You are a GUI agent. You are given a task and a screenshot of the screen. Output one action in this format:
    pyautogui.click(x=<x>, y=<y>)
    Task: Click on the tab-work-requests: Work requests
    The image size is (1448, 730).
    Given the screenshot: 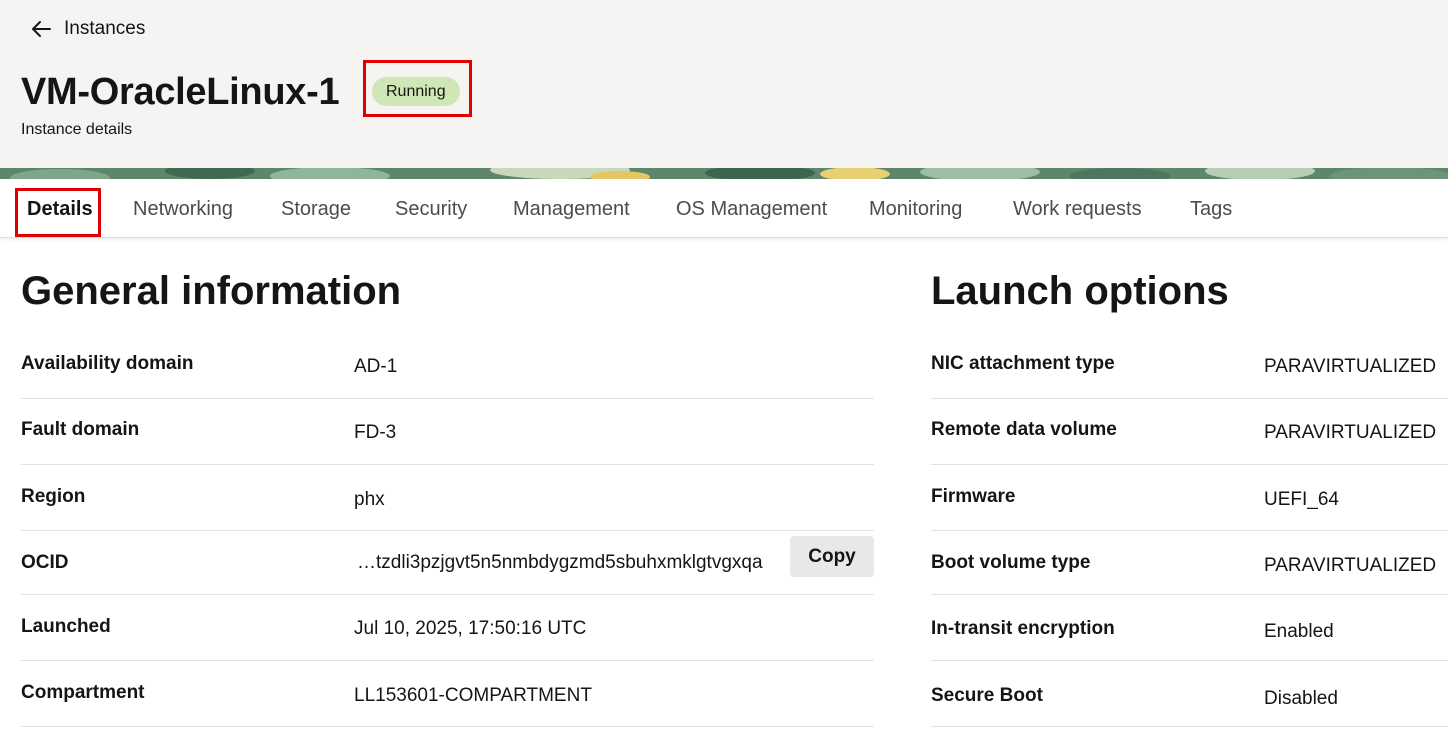 What is the action you would take?
    pyautogui.click(x=1077, y=208)
    